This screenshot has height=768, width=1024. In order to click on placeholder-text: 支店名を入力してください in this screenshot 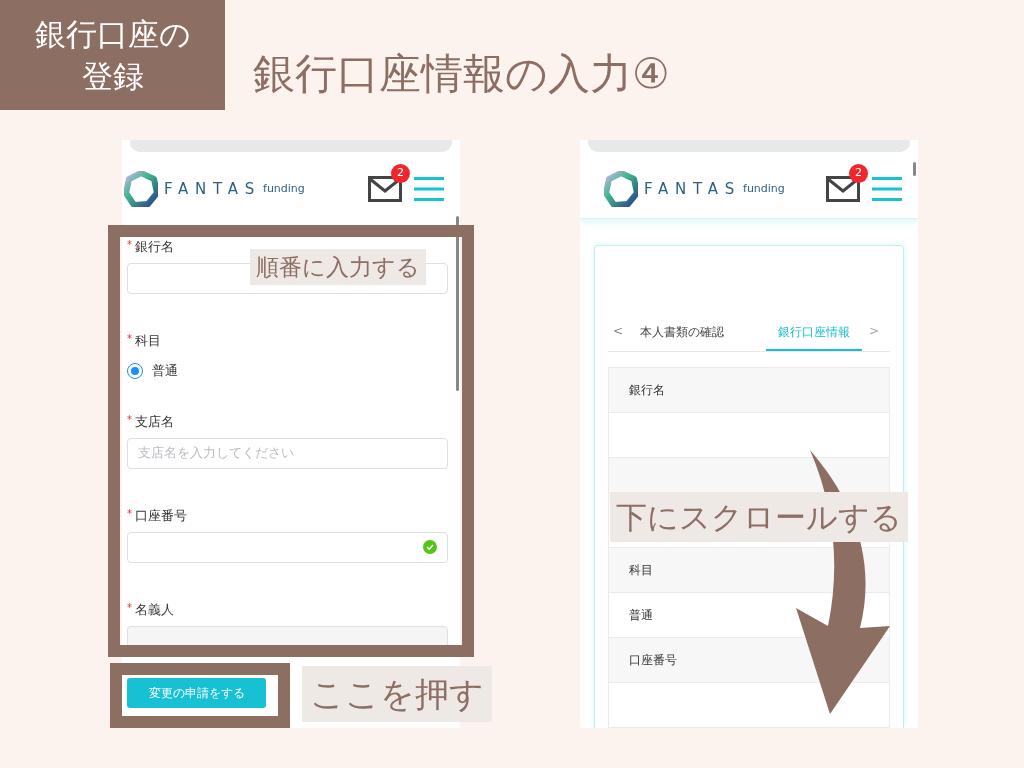, I will do `click(216, 453)`.